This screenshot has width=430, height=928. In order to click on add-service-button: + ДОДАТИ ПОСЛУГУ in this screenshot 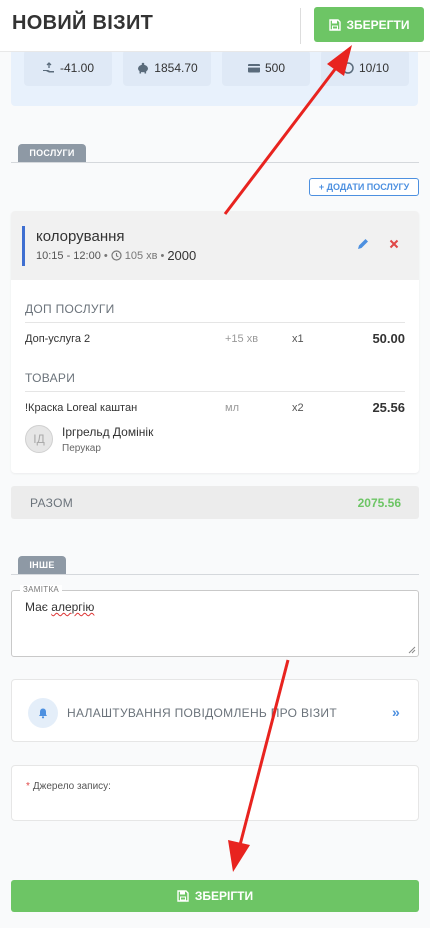, I will do `click(364, 187)`.